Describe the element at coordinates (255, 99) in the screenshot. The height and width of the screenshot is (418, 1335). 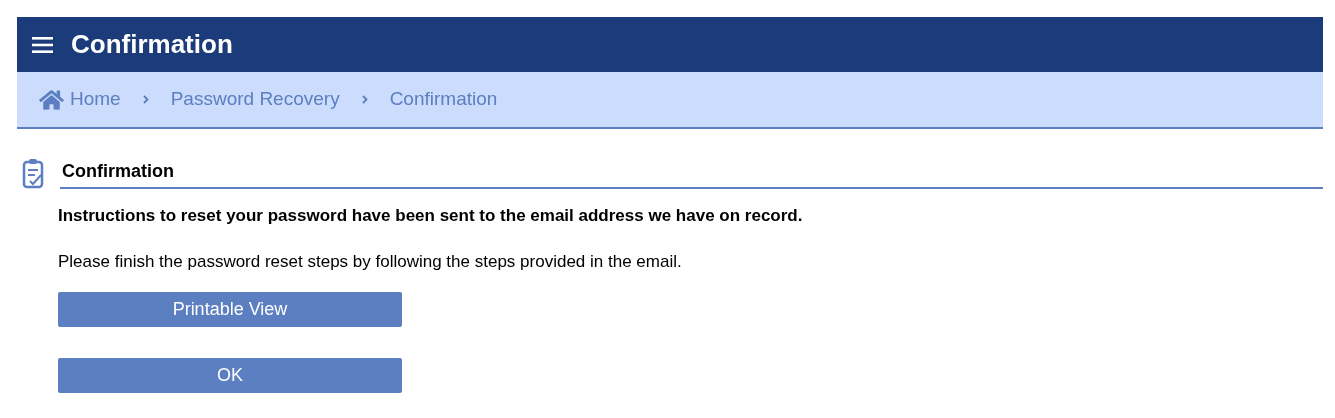
I see `breadcrumb-link: Password Recovery` at that location.